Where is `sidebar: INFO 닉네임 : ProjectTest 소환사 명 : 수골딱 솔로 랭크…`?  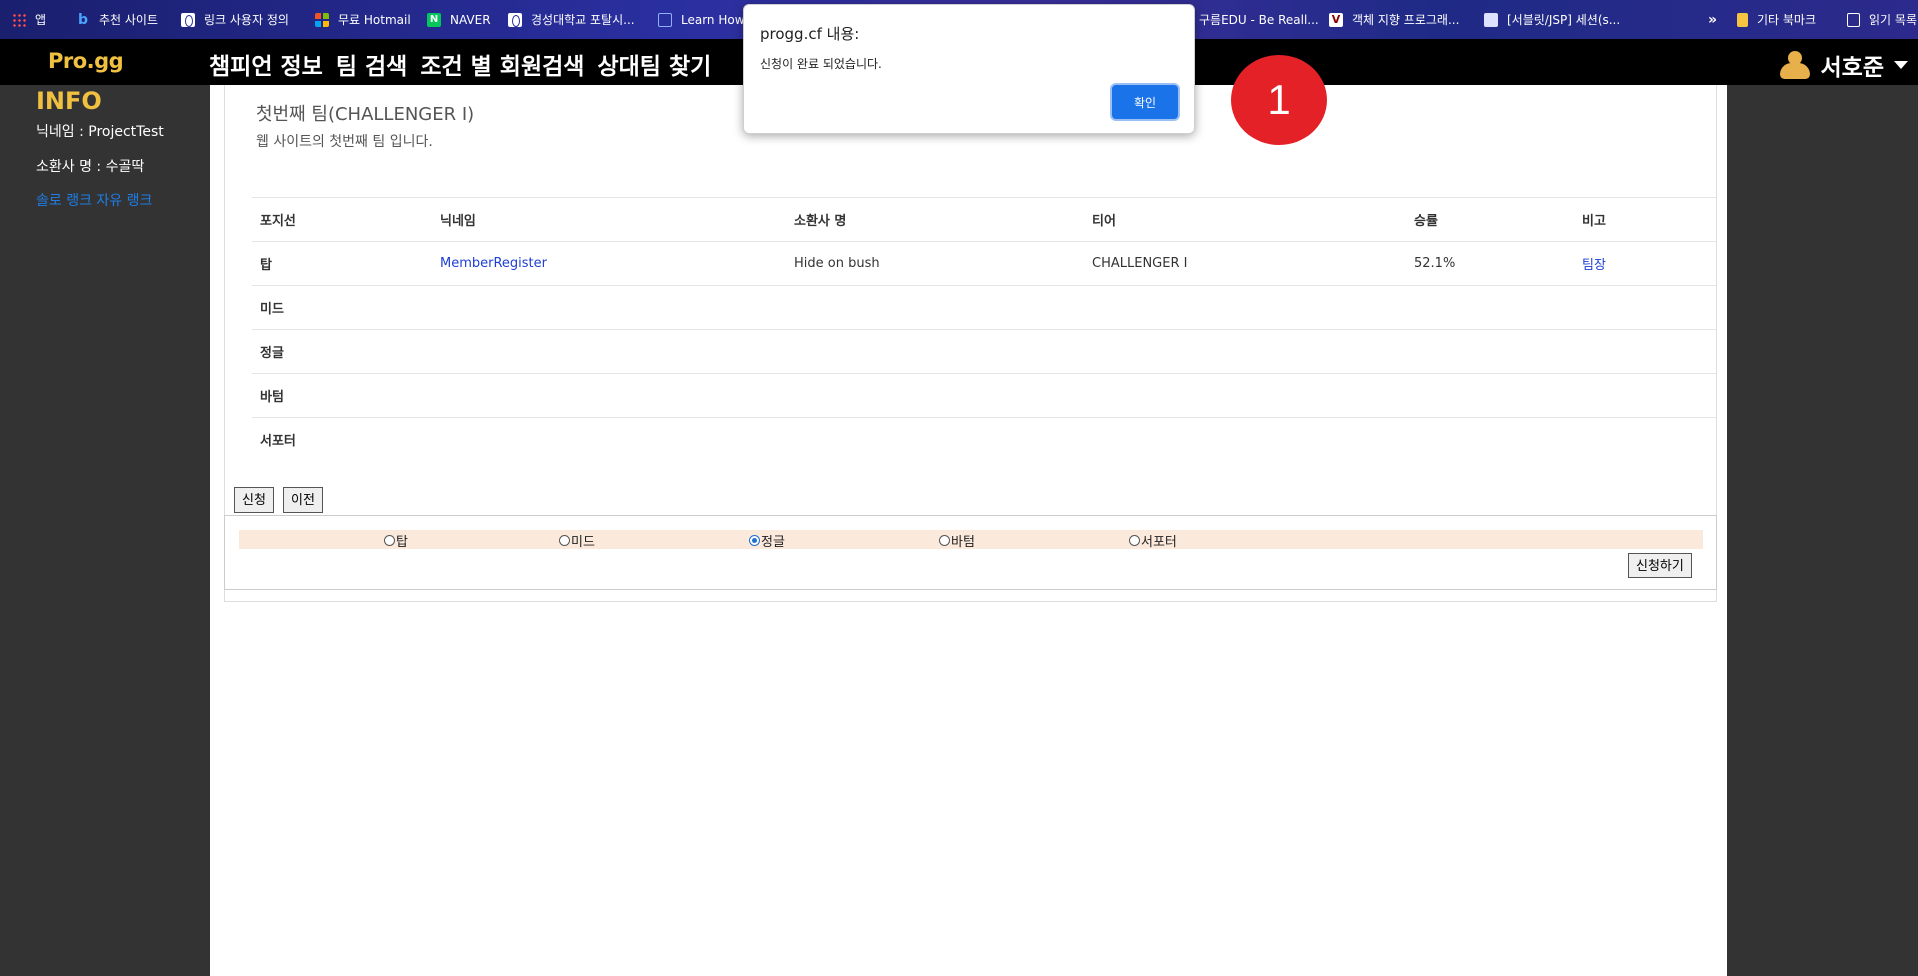
sidebar: INFO 닉네임 : ProjectTest 소환사 명 : 수골딱 솔로 랭크… is located at coordinates (105, 530).